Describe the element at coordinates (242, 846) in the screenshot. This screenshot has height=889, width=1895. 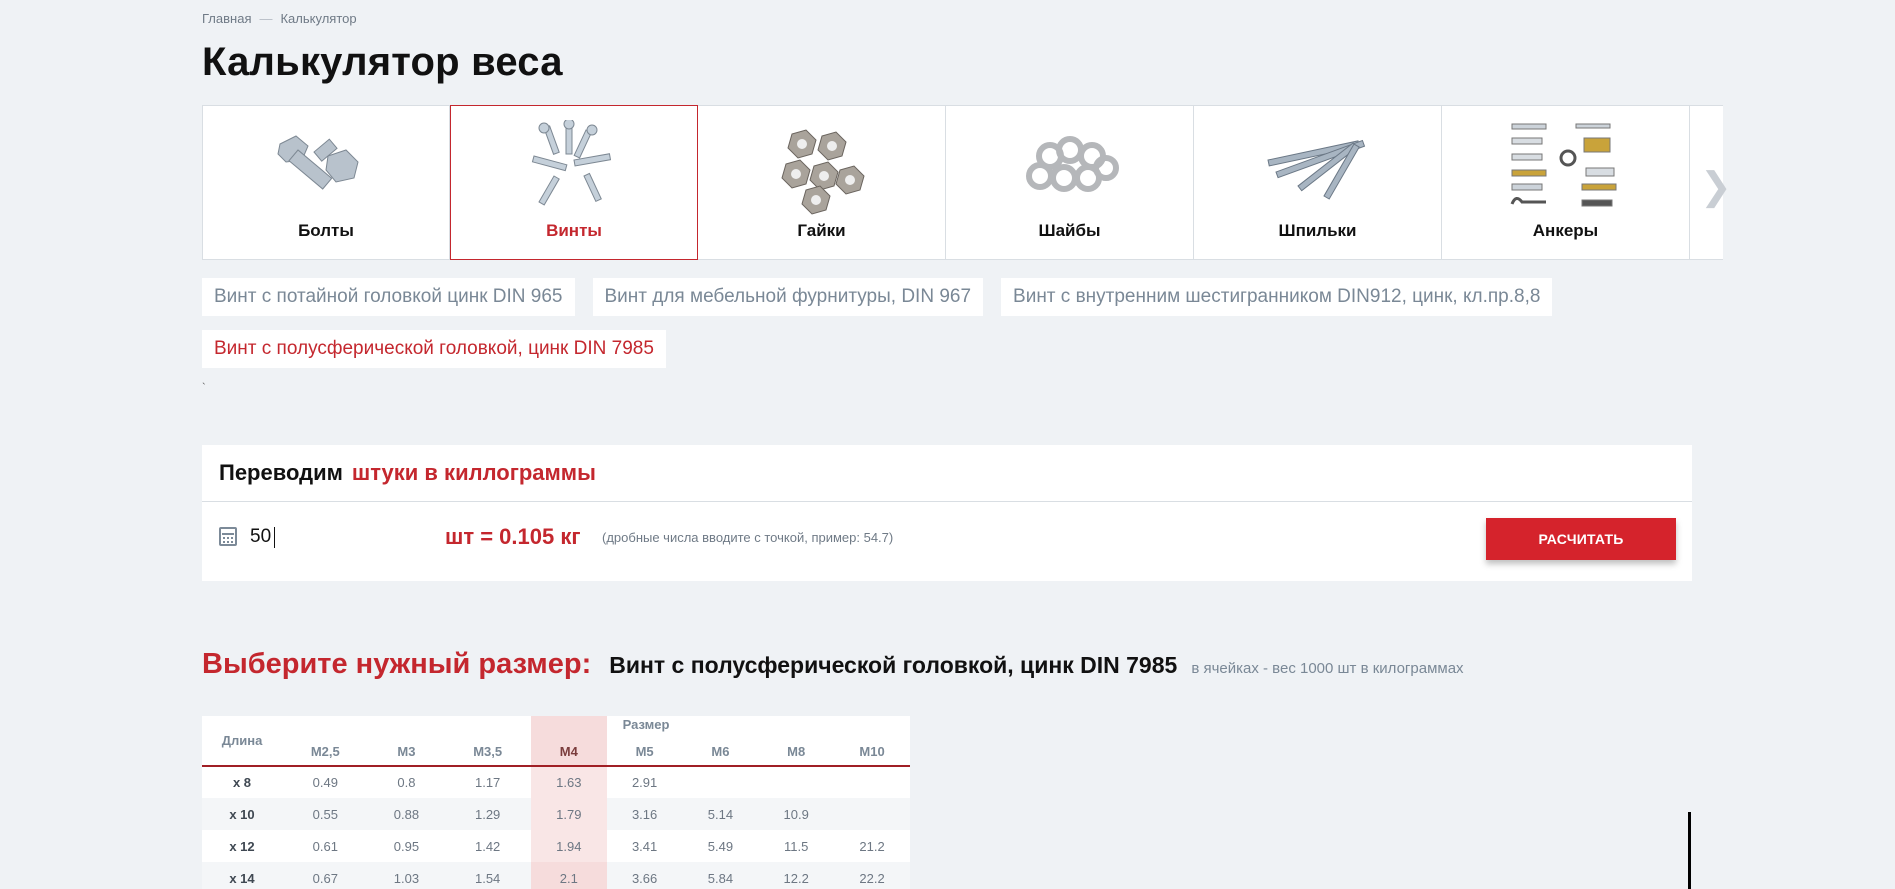
I see `length-label: x 12` at that location.